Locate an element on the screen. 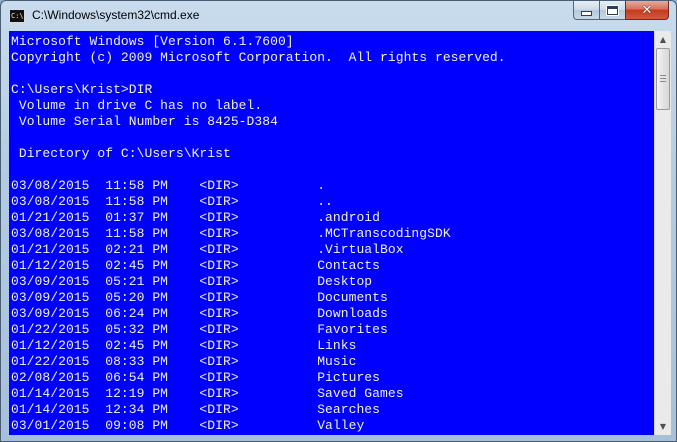  title-bar: C:\ C:\Windows\system32\cmd.exe ✕ is located at coordinates (338, 16).